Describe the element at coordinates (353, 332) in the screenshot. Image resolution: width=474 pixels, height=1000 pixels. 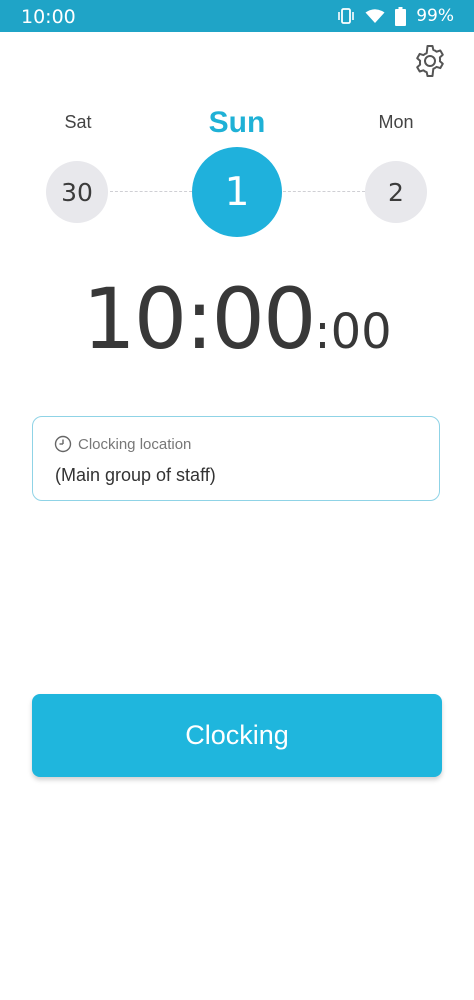
I see `time-seconds: :00` at that location.